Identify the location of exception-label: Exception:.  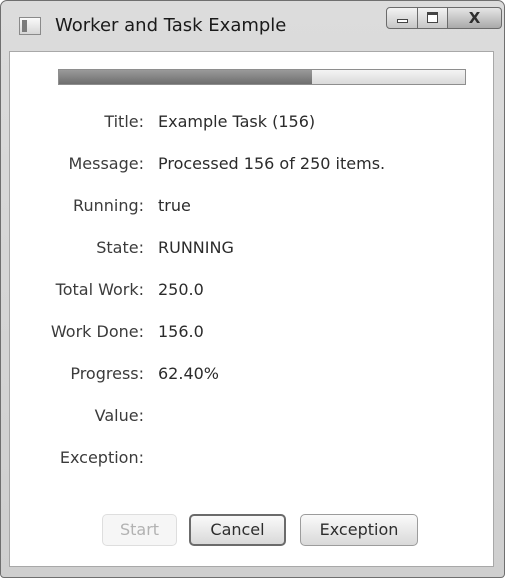
(101, 457).